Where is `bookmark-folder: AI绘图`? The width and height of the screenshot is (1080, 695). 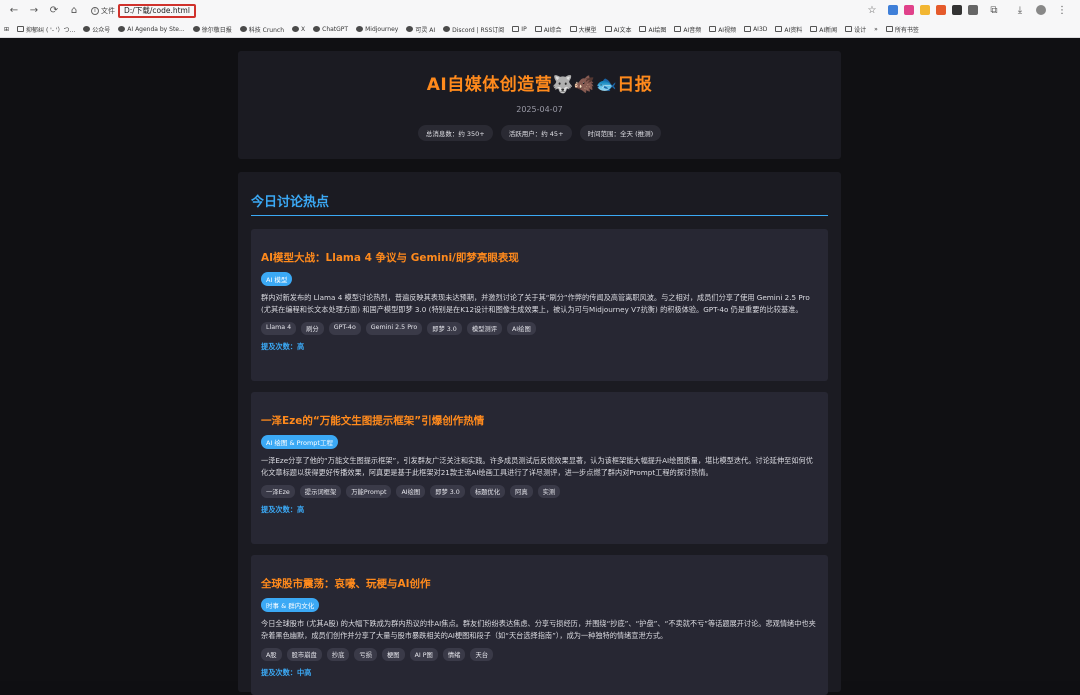
bookmark-folder: AI绘图 is located at coordinates (652, 29).